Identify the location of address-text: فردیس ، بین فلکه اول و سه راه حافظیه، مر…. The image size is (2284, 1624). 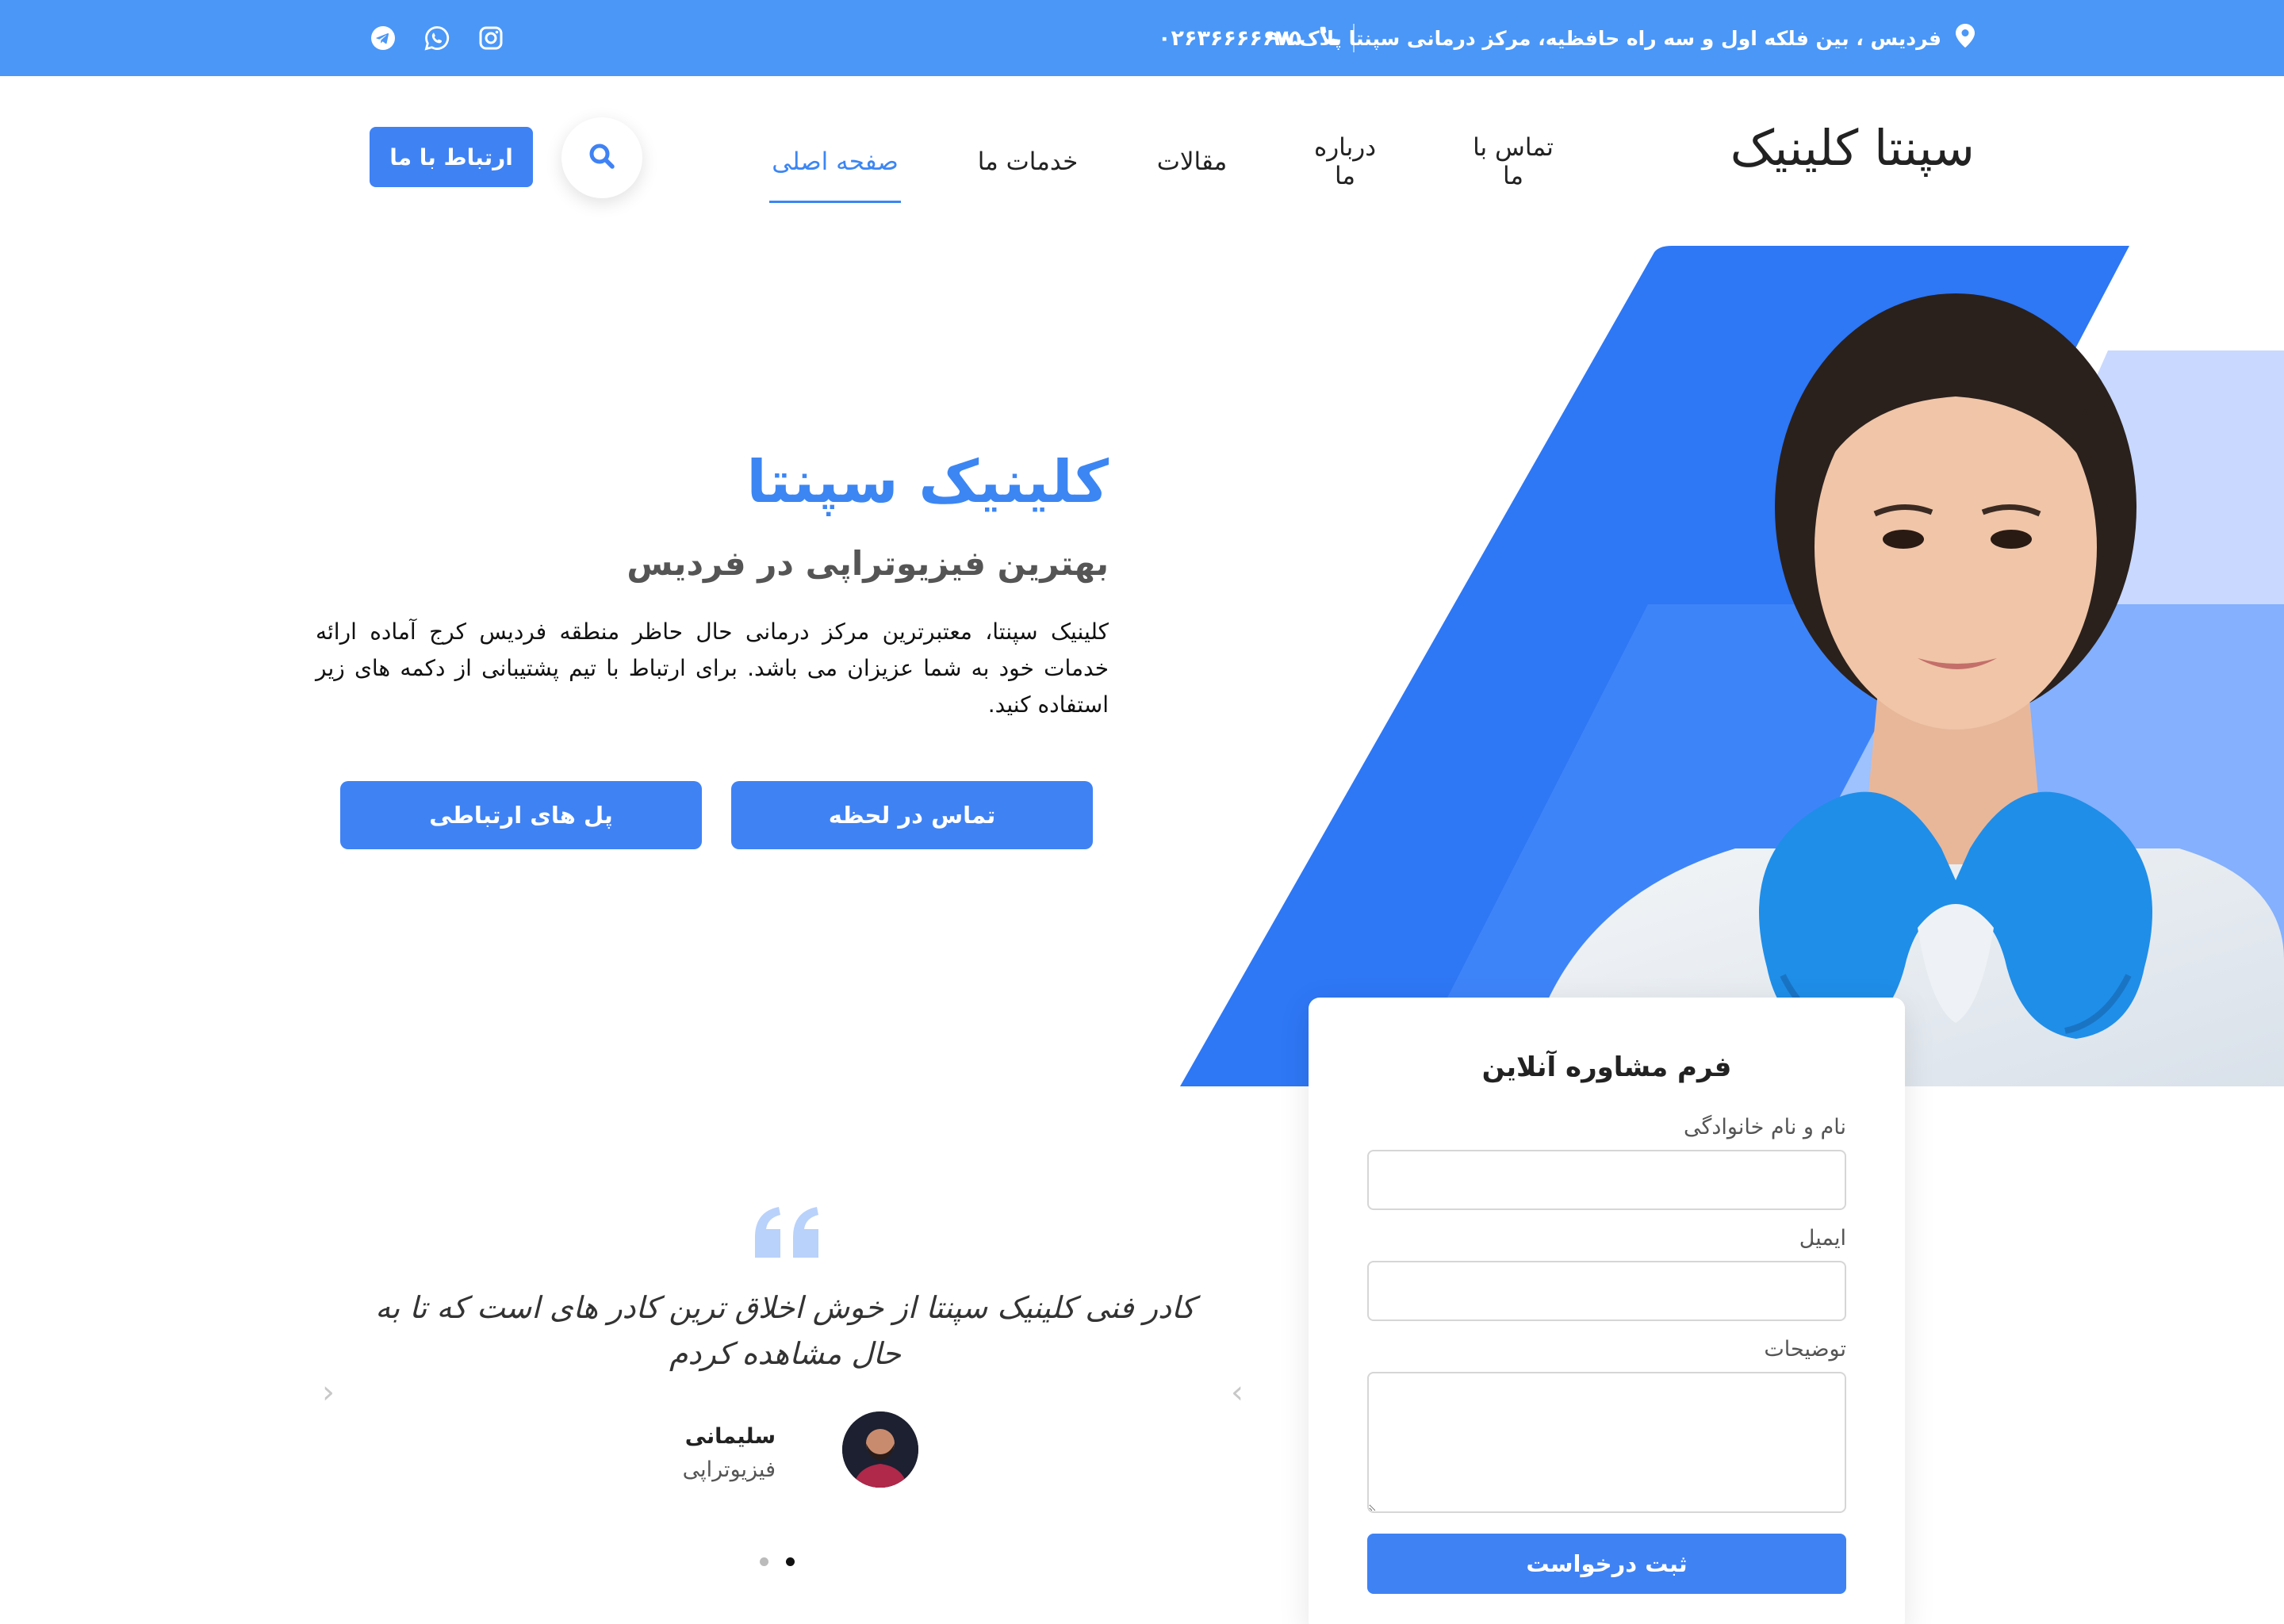
(1604, 38).